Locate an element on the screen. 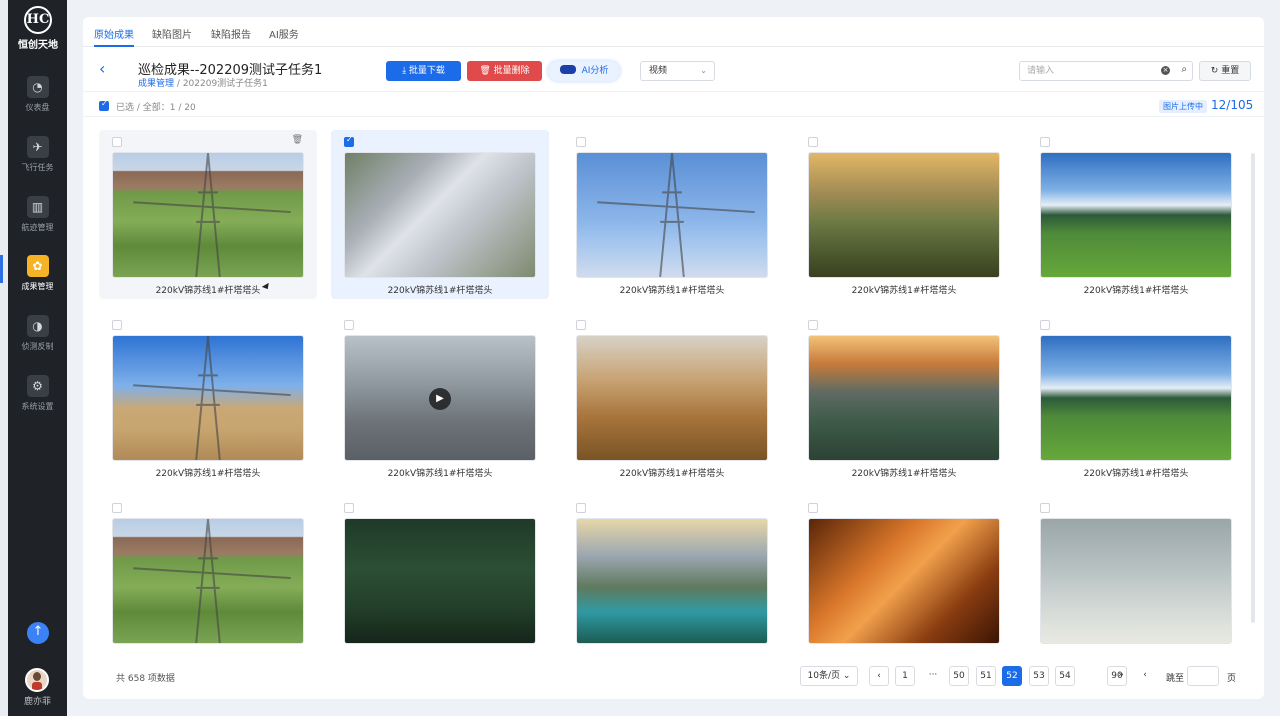  page-button: 52 is located at coordinates (1012, 676).